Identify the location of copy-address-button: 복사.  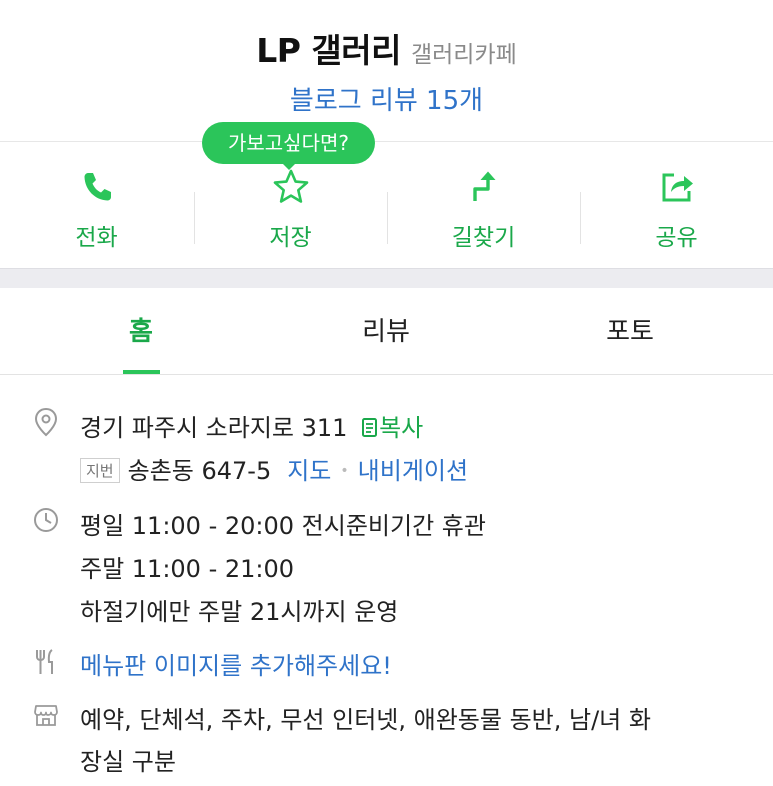
(389, 428).